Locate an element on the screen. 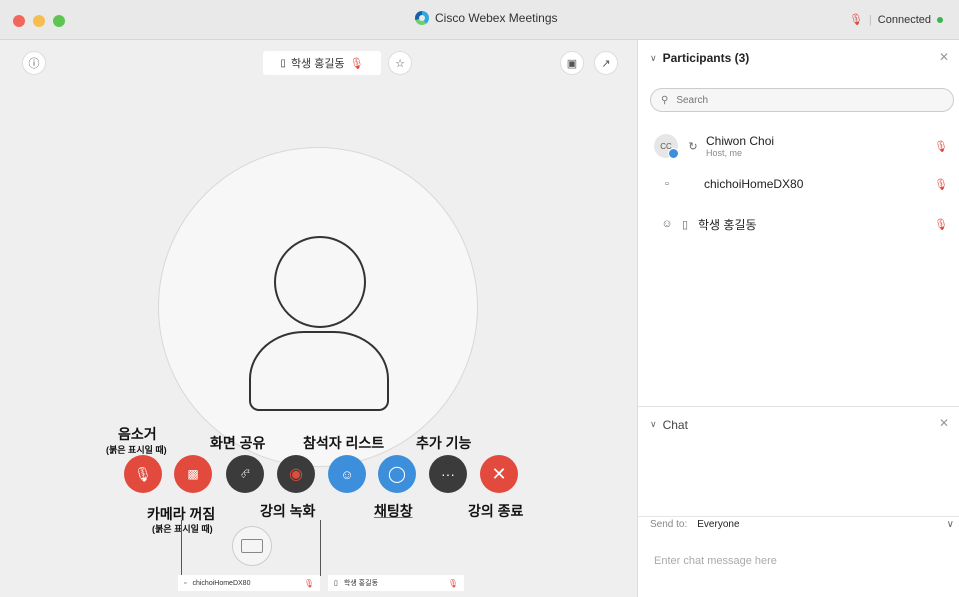 This screenshot has height=597, width=959. avatar-body is located at coordinates (319, 371).